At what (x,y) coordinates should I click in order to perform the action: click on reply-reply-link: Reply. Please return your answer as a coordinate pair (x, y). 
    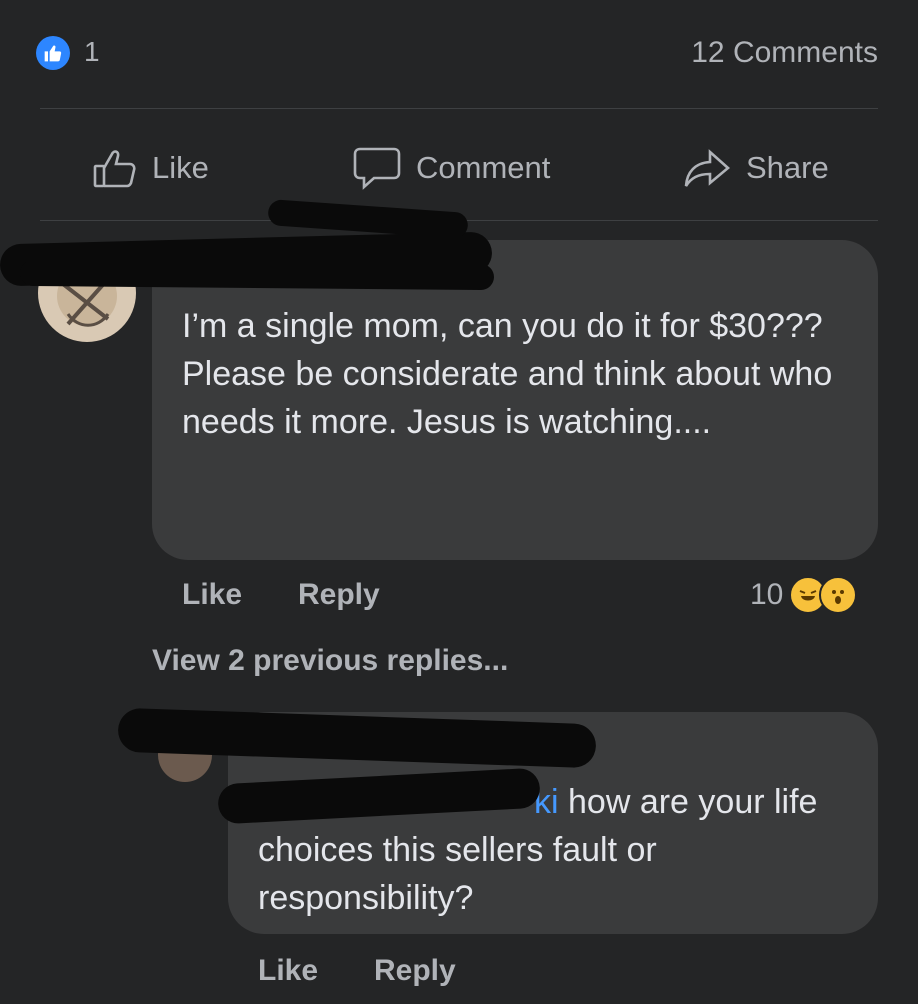
    Looking at the image, I should click on (415, 971).